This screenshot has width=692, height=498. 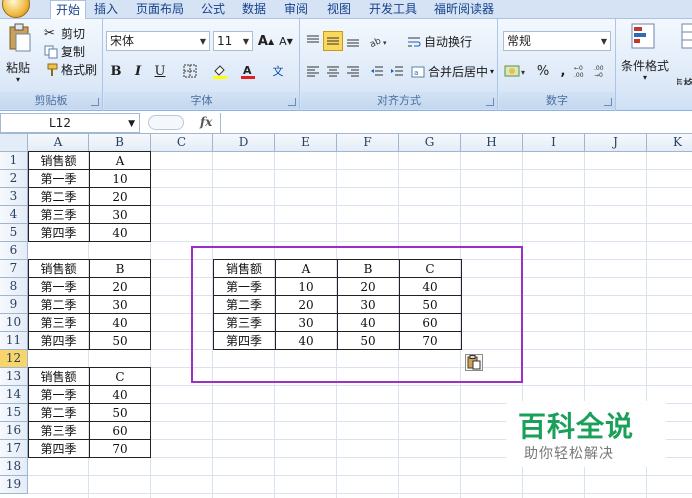 What do you see at coordinates (120, 323) in the screenshot?
I see `table-b-cell: 40` at bounding box center [120, 323].